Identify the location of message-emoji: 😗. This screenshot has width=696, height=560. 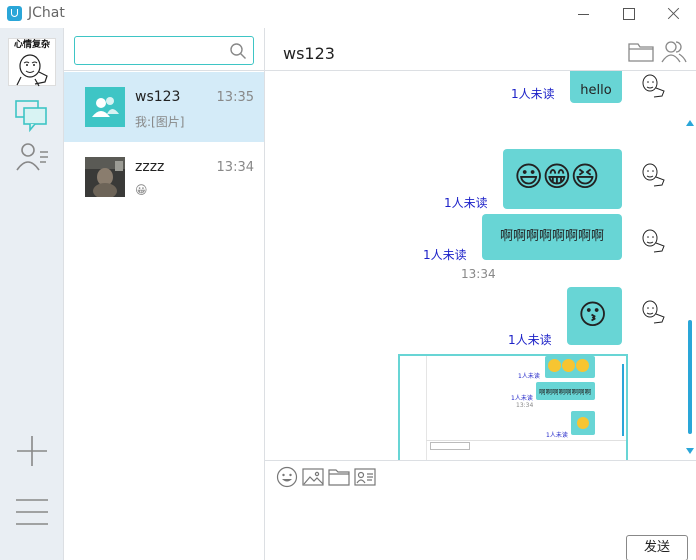
(593, 314).